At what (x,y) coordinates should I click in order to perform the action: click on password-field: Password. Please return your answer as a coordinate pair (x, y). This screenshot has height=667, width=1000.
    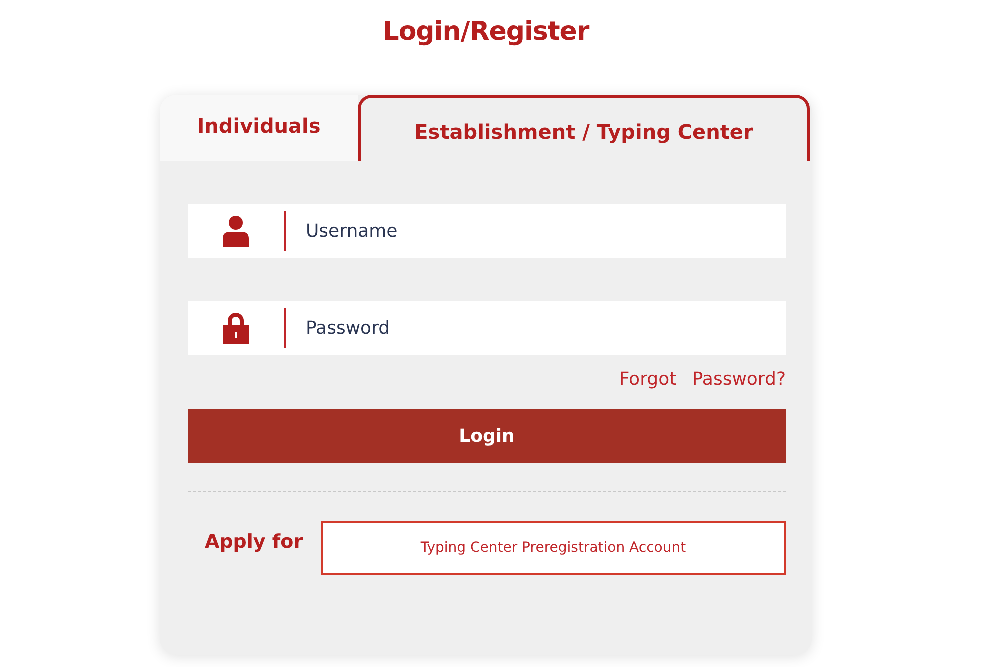
    Looking at the image, I should click on (487, 328).